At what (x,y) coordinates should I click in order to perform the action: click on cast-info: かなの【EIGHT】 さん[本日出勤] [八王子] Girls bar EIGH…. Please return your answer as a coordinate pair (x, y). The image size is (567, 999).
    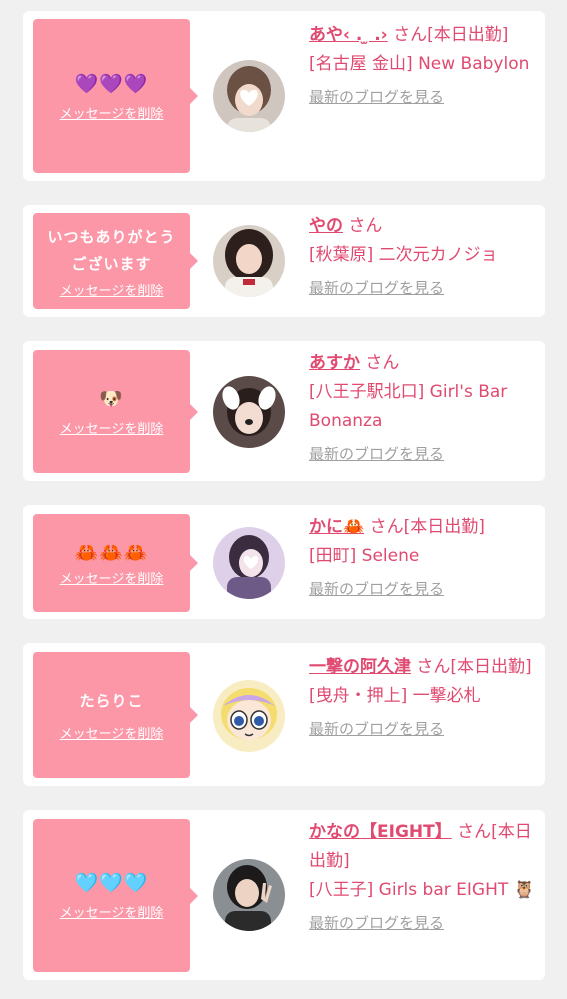
    Looking at the image, I should click on (423, 878).